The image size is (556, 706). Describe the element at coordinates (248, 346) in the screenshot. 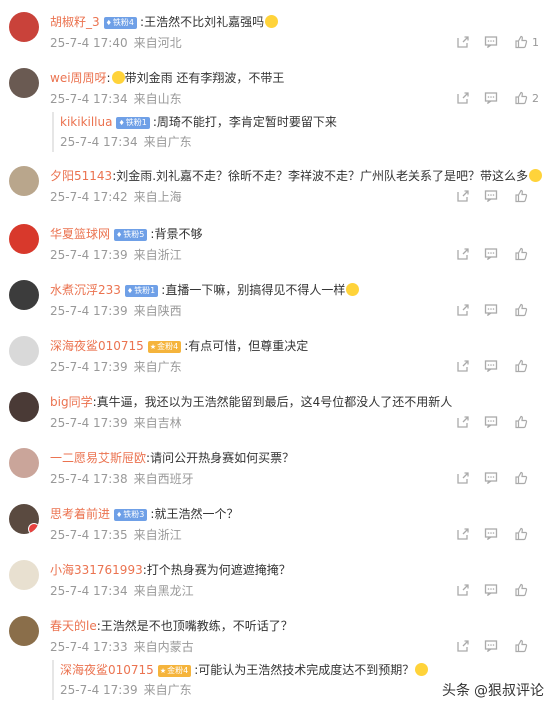

I see `comment-text: 有点可惜，但尊重决定` at that location.